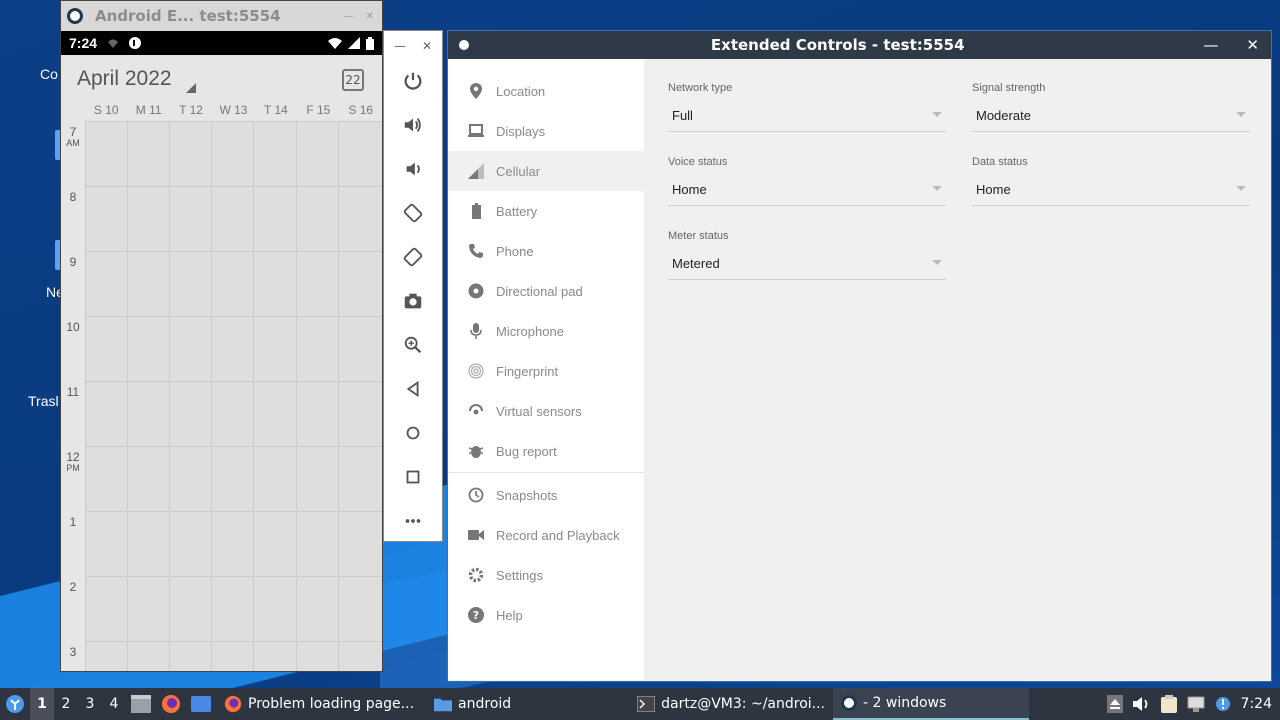  I want to click on clock: 7:24, so click(1256, 704).